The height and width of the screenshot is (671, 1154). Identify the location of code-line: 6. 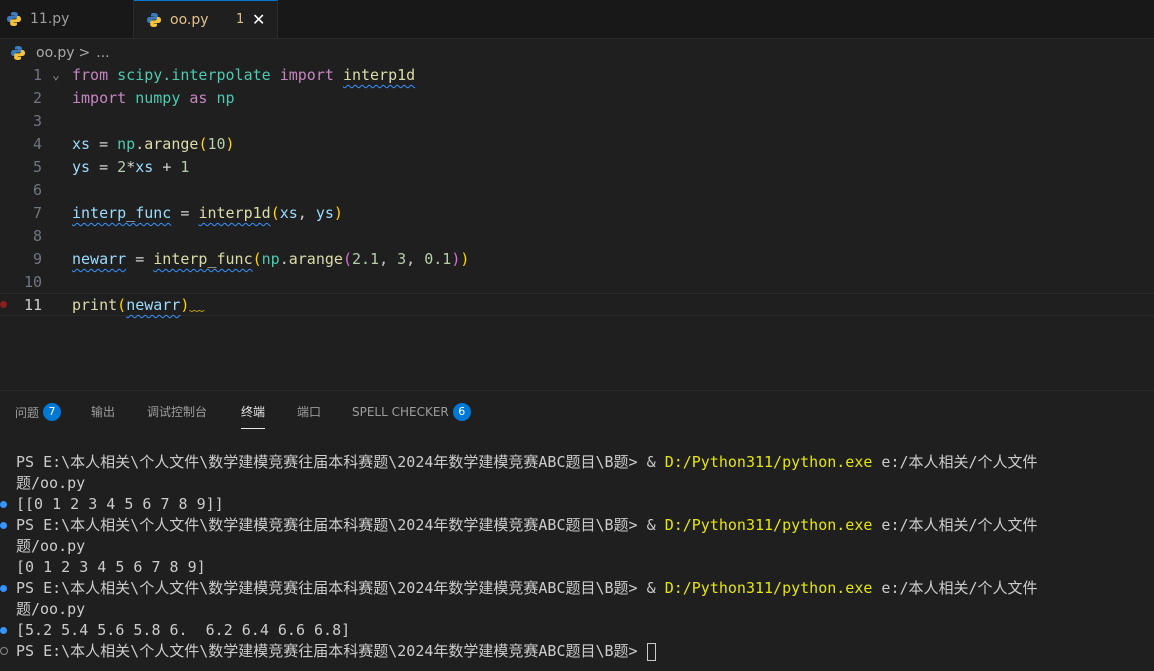
(577, 190).